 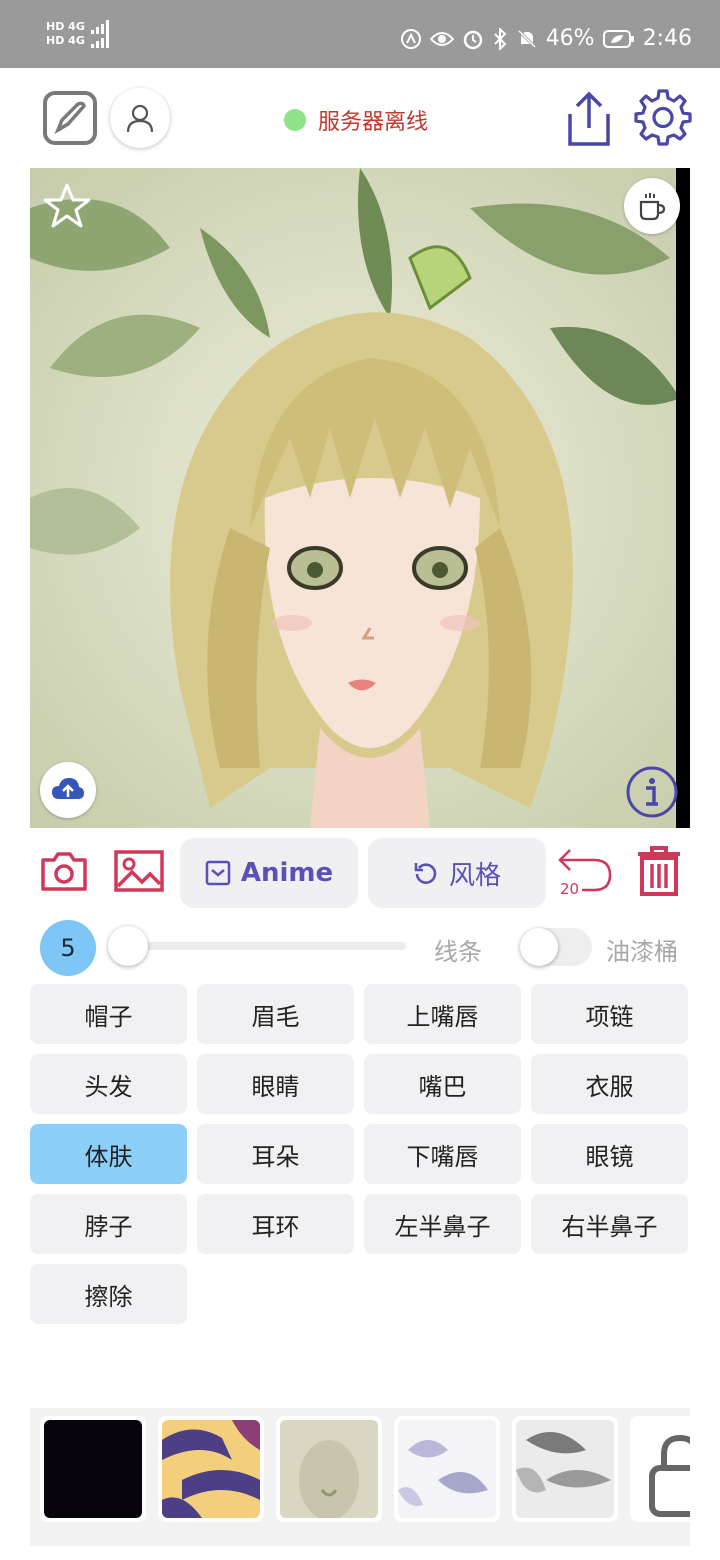 What do you see at coordinates (410, 38) in the screenshot?
I see `nfc-icon` at bounding box center [410, 38].